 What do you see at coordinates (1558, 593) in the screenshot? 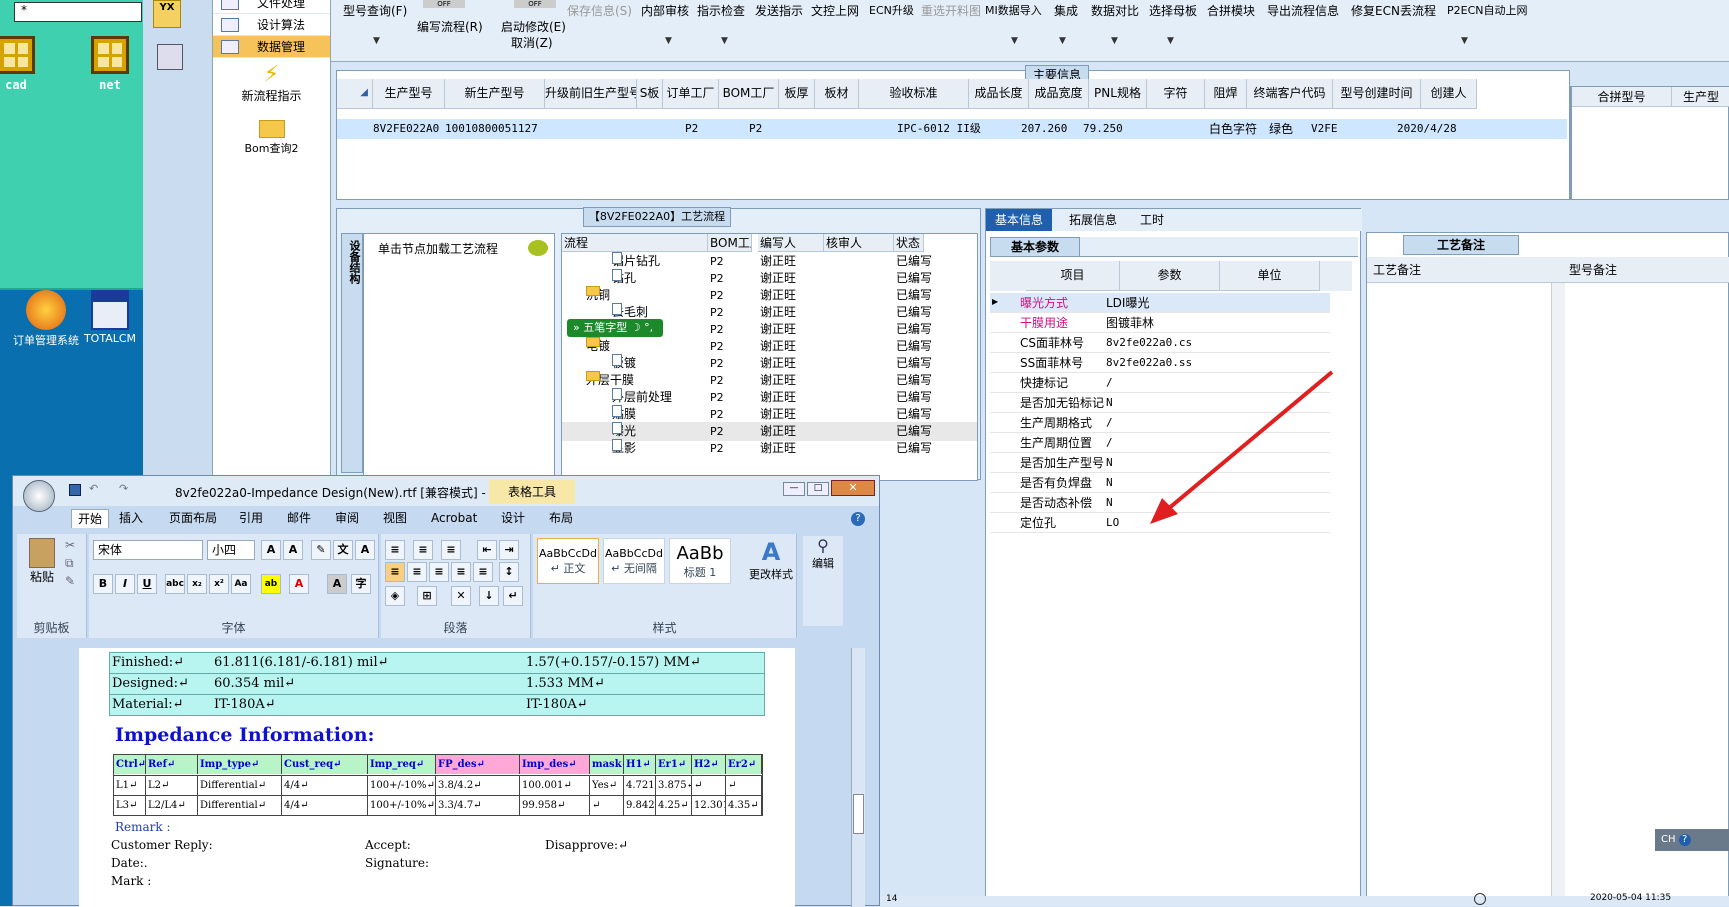
I see `scrollbar` at bounding box center [1558, 593].